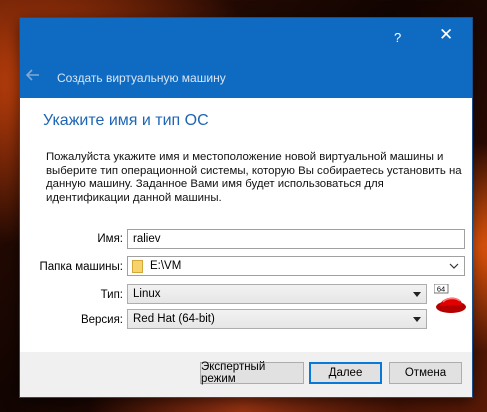 The height and width of the screenshot is (412, 487). I want to click on button-bar: Экспертный режим Далее Отмена, so click(246, 374).